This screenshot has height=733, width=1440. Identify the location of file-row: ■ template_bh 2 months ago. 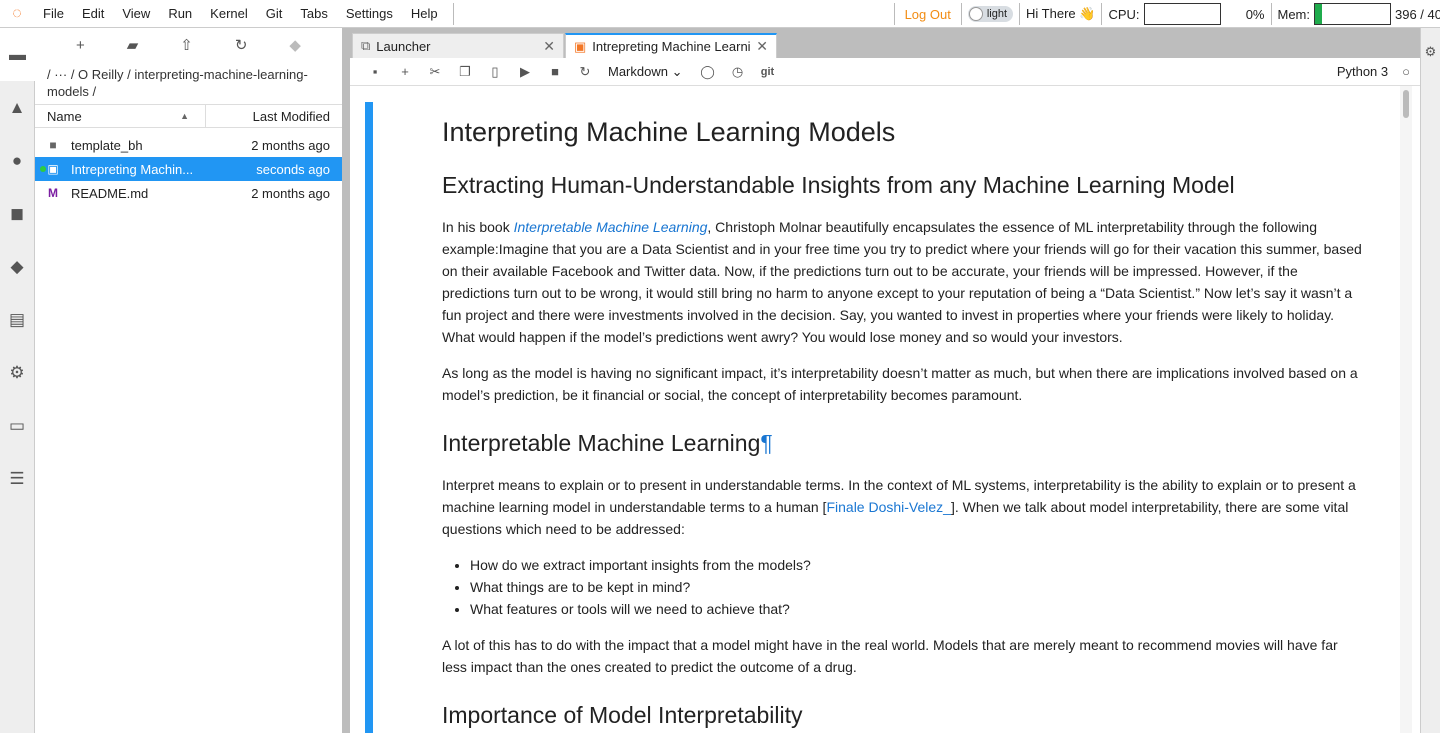
(188, 145).